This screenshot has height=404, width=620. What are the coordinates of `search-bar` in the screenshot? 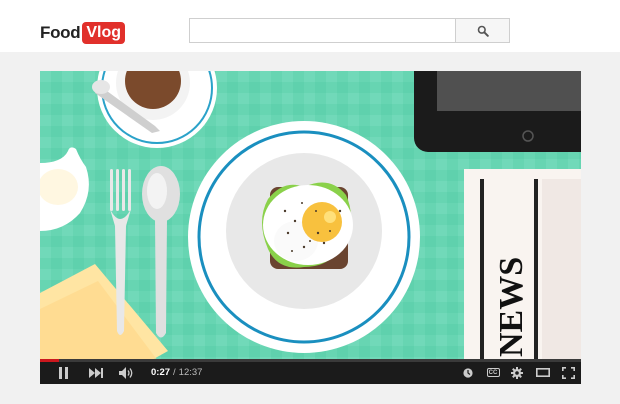 It's located at (349, 30).